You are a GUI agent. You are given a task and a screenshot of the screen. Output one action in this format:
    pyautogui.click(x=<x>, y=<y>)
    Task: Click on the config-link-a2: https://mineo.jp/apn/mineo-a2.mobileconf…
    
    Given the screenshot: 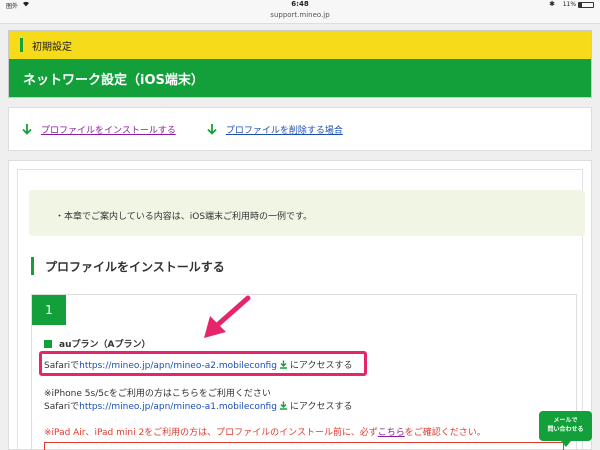 What is the action you would take?
    pyautogui.click(x=178, y=366)
    